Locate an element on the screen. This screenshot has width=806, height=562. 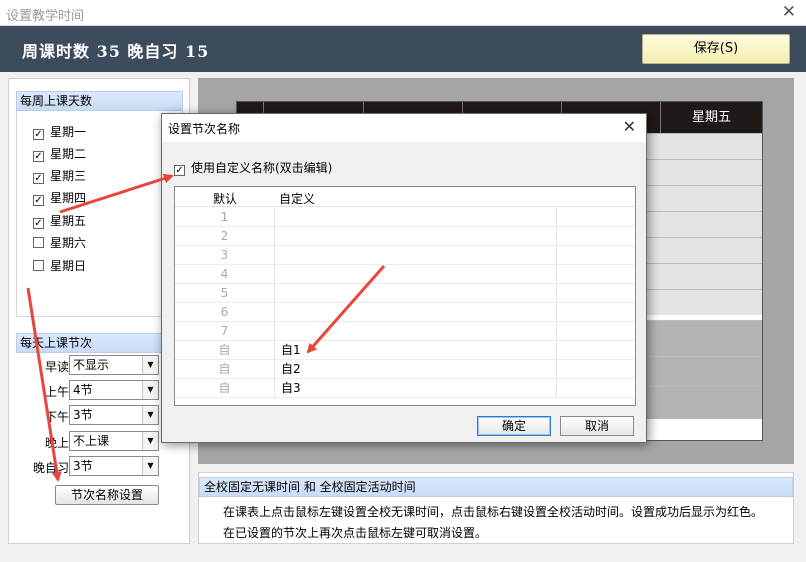
list-row: 1 is located at coordinates (405, 217).